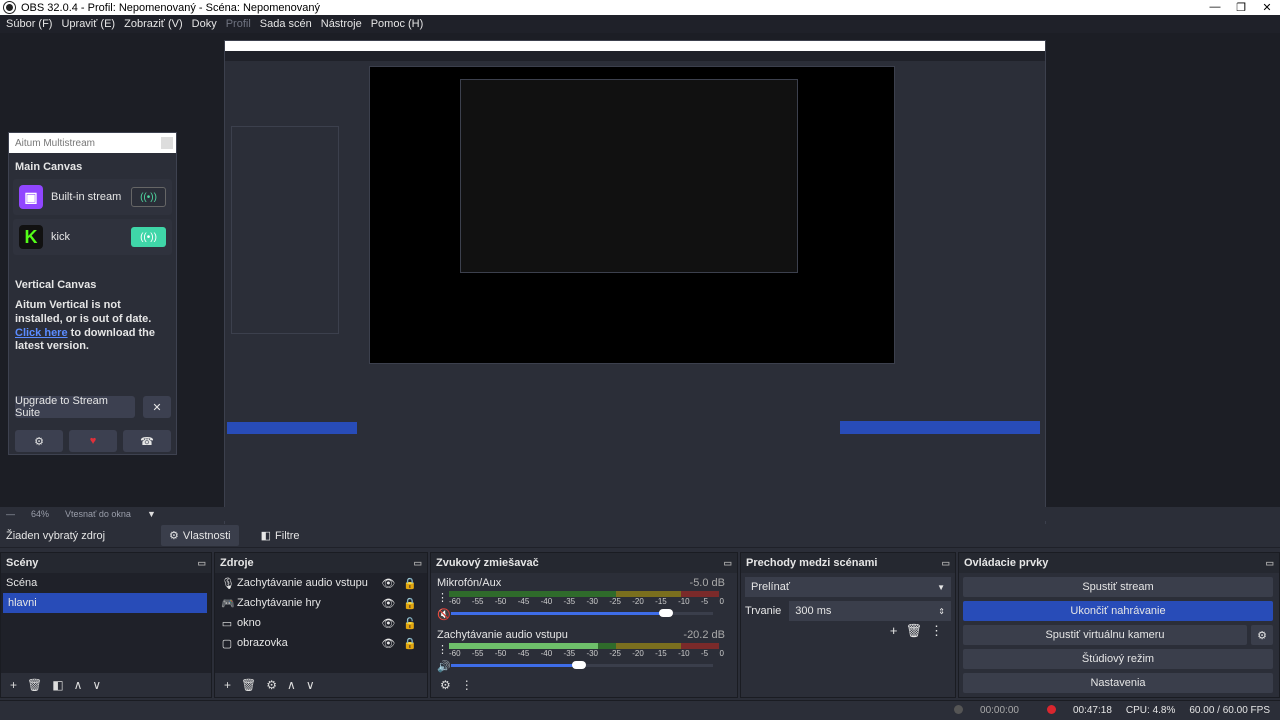 The image size is (1280, 720). What do you see at coordinates (93, 441) in the screenshot?
I see `donate-heart-button: ♥` at bounding box center [93, 441].